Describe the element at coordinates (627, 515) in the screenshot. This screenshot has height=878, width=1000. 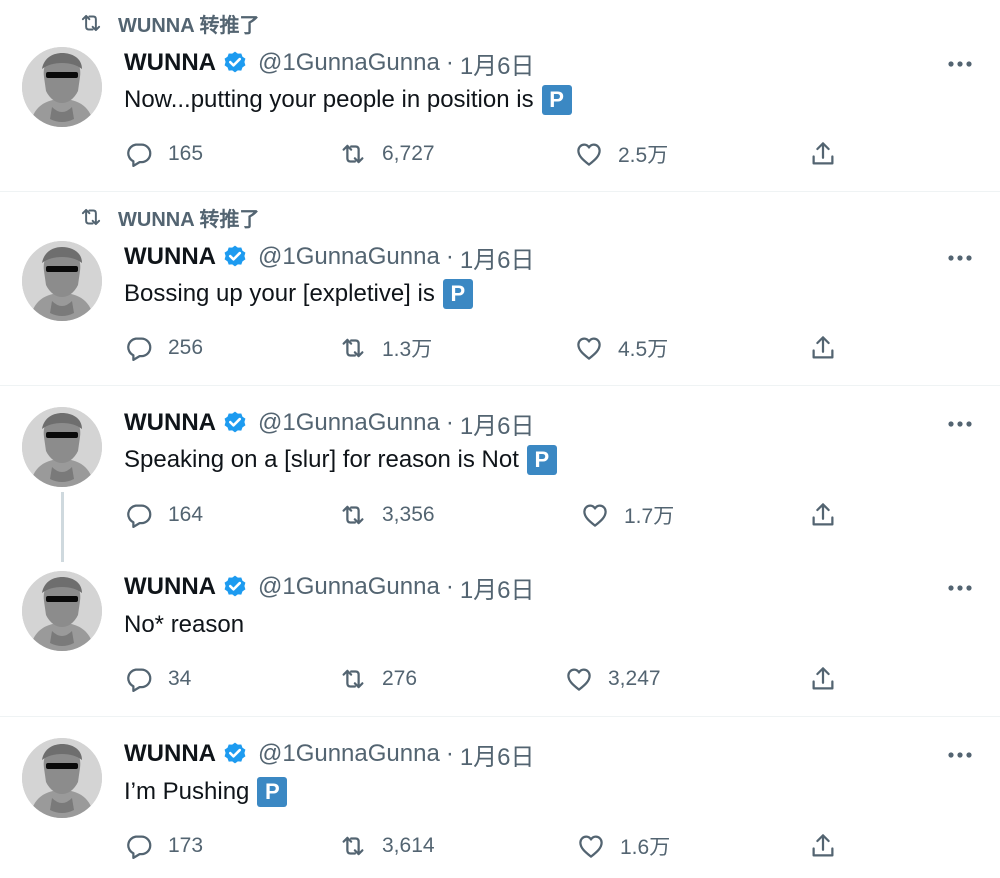
I see `like-button: 1.7万` at that location.